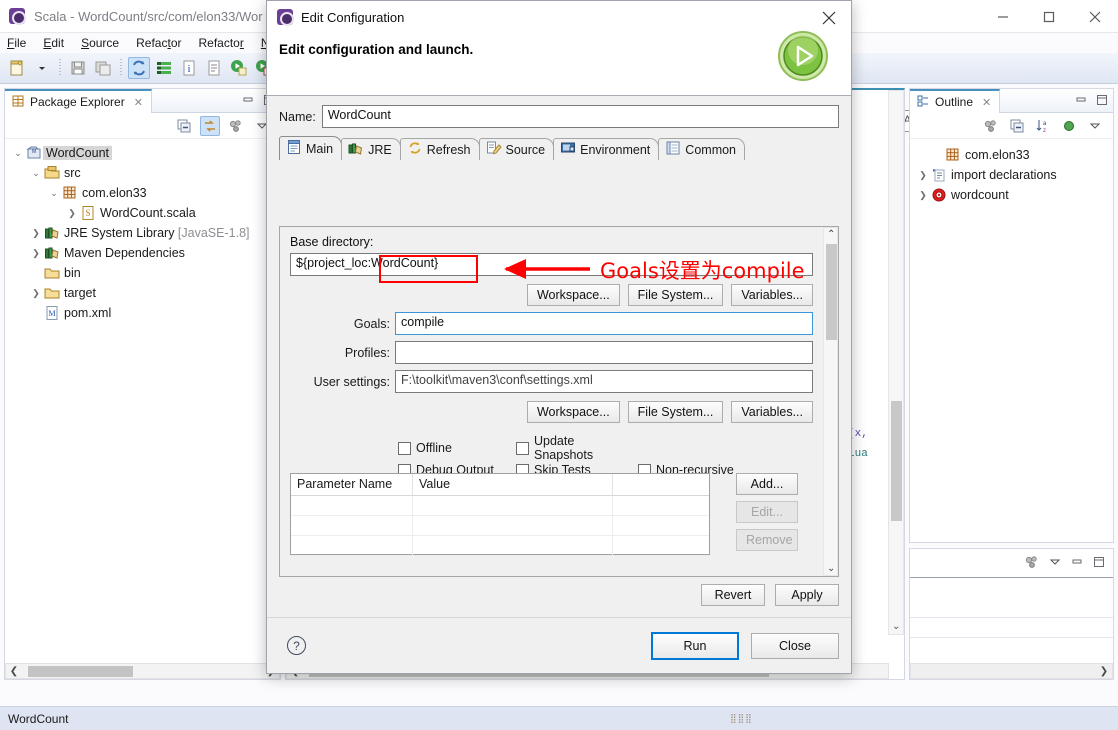 The height and width of the screenshot is (730, 1118). What do you see at coordinates (214, 68) in the screenshot?
I see `open-task-icon` at bounding box center [214, 68].